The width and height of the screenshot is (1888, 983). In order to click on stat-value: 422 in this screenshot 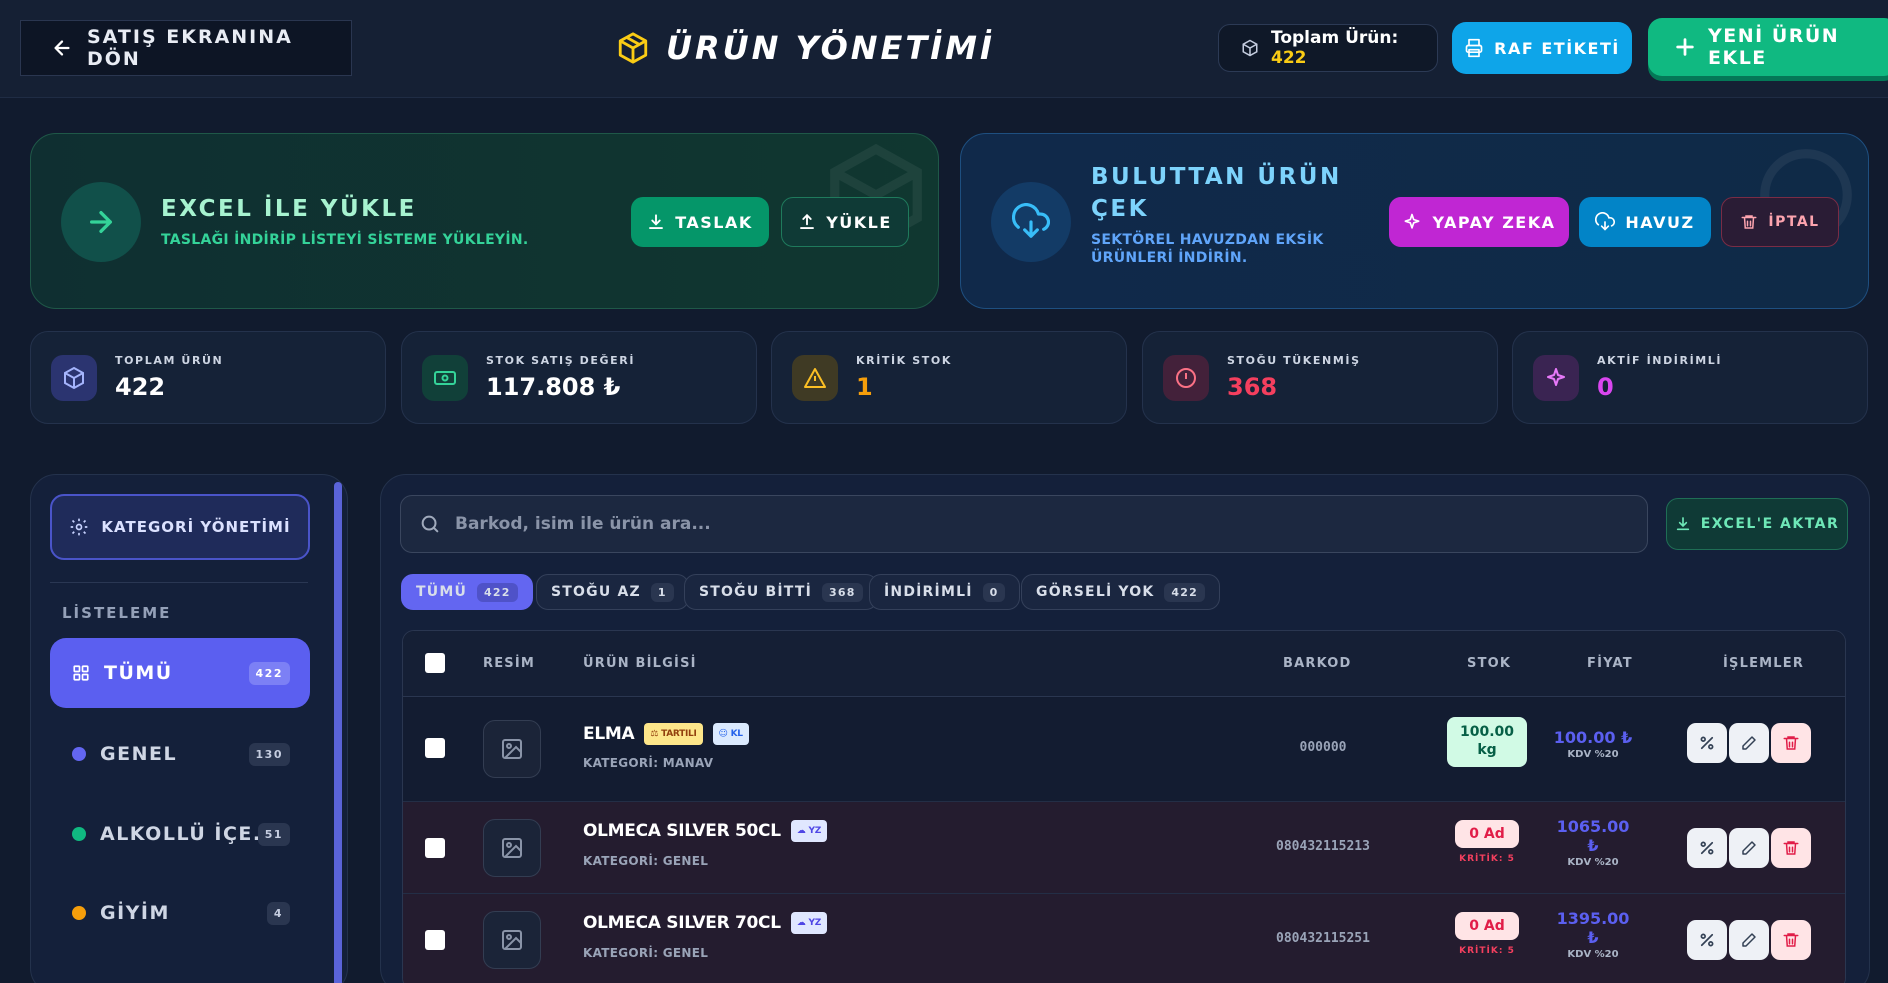, I will do `click(140, 387)`.